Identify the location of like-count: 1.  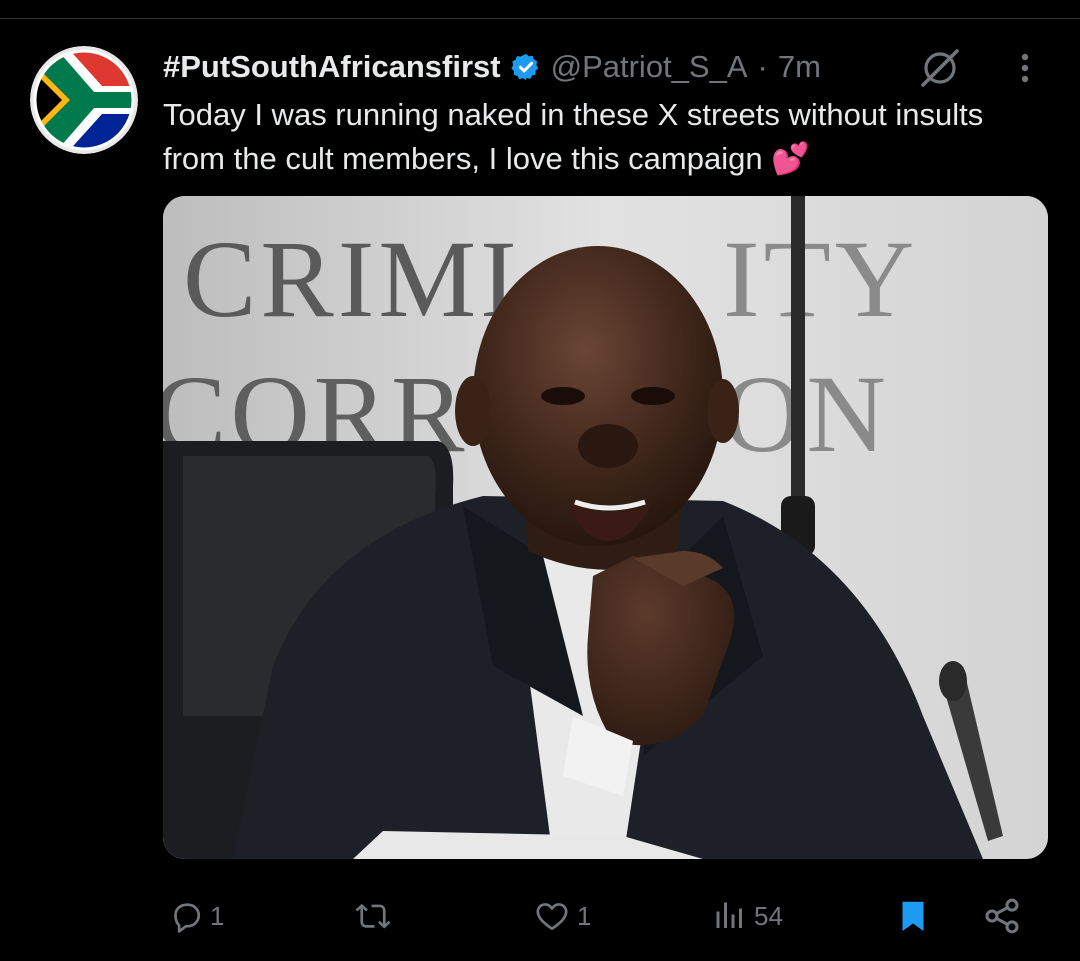
(584, 915).